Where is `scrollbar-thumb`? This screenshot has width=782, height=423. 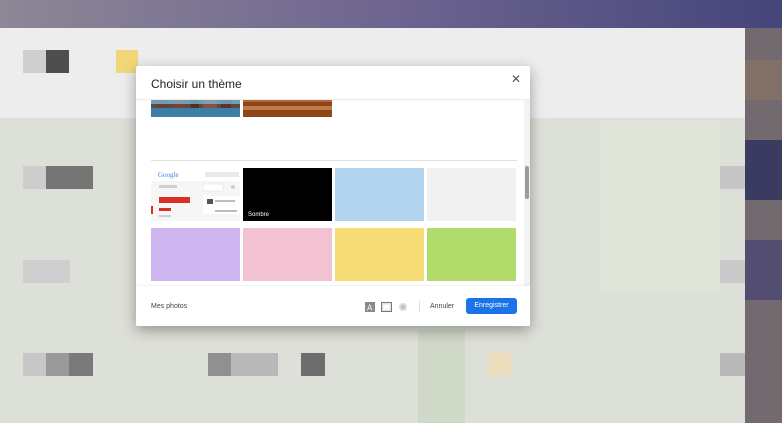
scrollbar-thumb is located at coordinates (527, 182).